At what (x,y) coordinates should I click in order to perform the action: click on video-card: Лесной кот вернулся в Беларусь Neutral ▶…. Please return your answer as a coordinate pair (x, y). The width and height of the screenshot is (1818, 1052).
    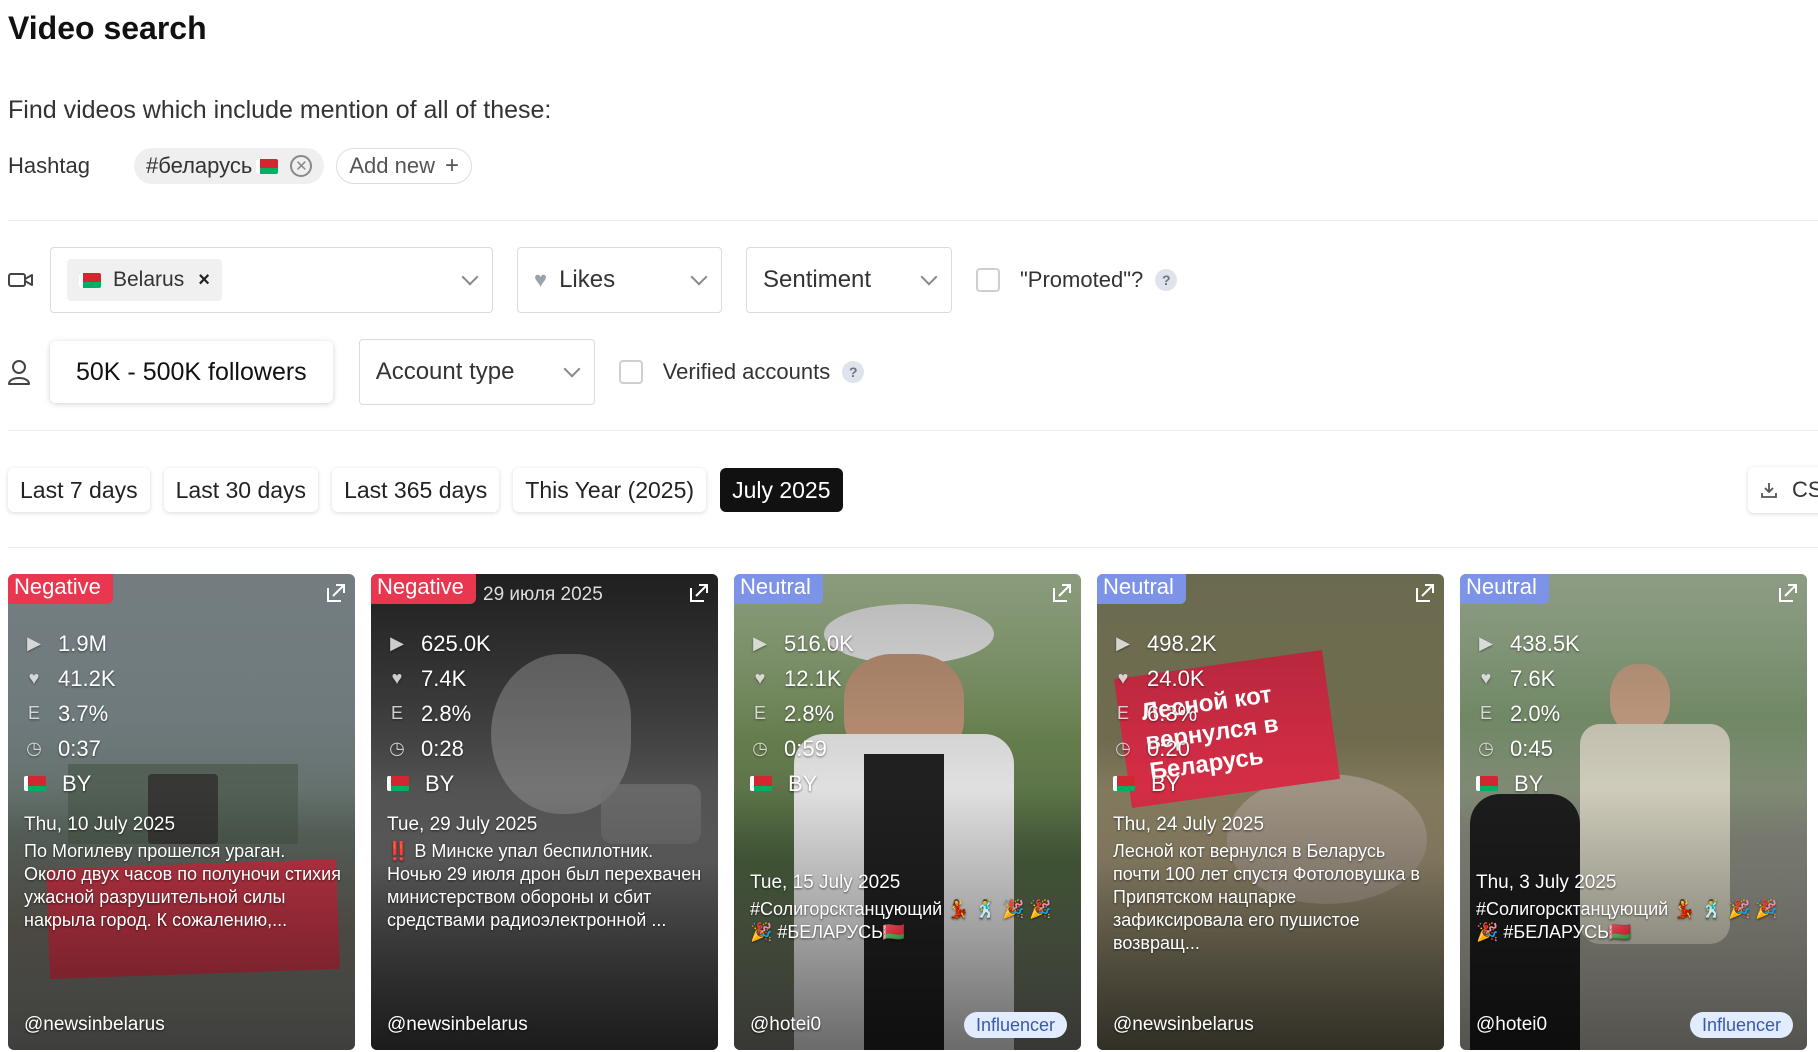
    Looking at the image, I should click on (1270, 812).